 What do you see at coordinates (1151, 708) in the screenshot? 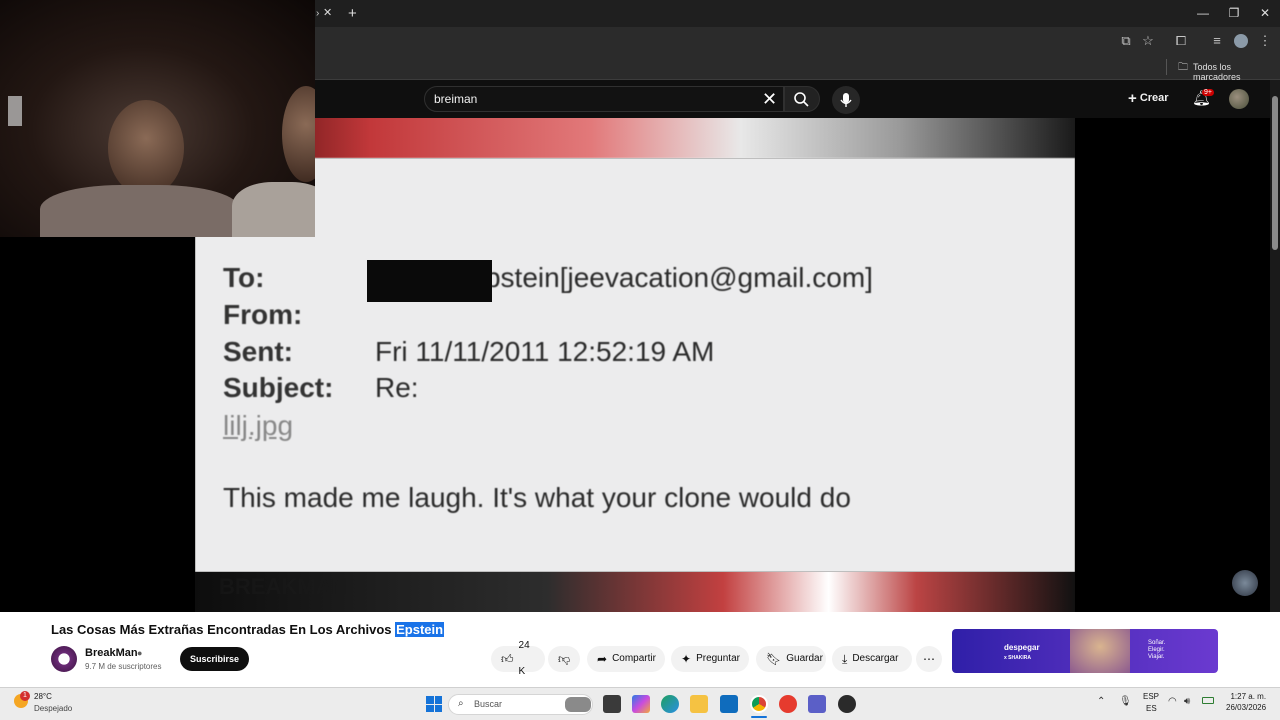
I see `language-bottom: ES` at bounding box center [1151, 708].